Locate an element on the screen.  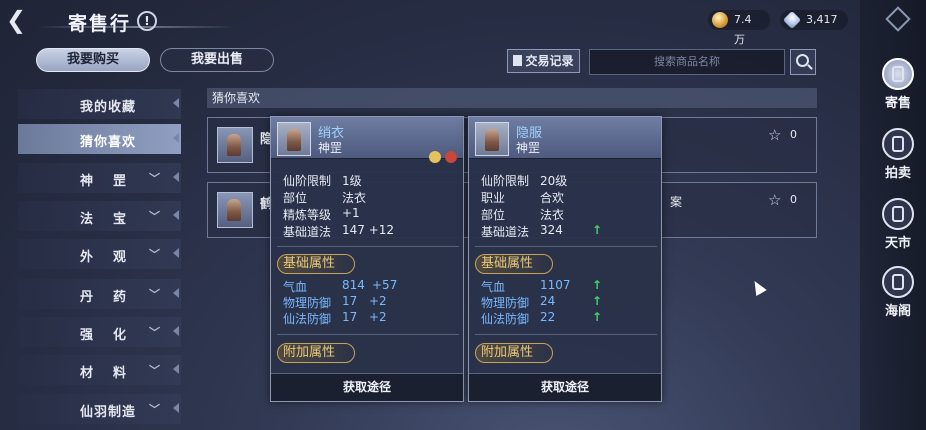
stat-label: 职业 is located at coordinates (493, 198).